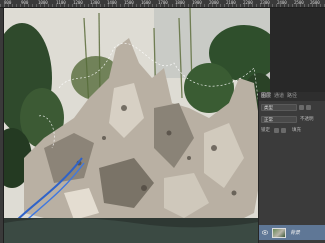 The height and width of the screenshot is (243, 325). What do you see at coordinates (279, 232) in the screenshot?
I see `layer-thumbnail` at bounding box center [279, 232].